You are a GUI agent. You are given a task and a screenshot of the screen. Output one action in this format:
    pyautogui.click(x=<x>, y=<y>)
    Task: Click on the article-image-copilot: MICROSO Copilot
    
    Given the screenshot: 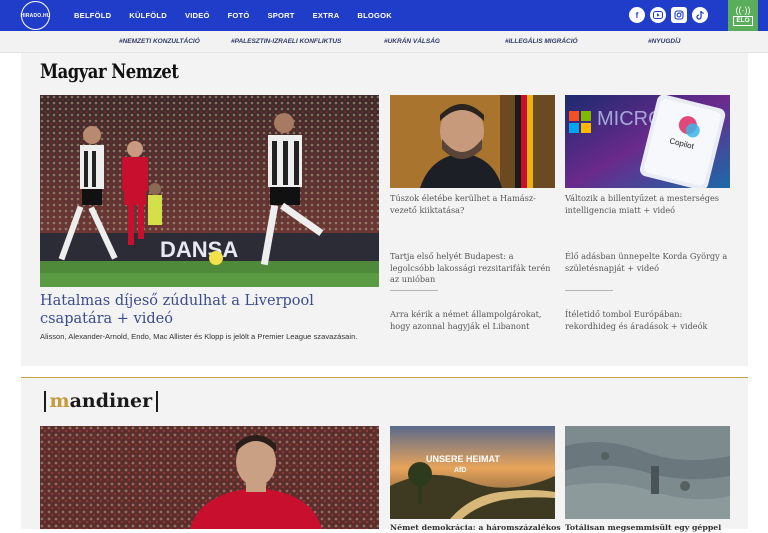 What is the action you would take?
    pyautogui.click(x=647, y=141)
    